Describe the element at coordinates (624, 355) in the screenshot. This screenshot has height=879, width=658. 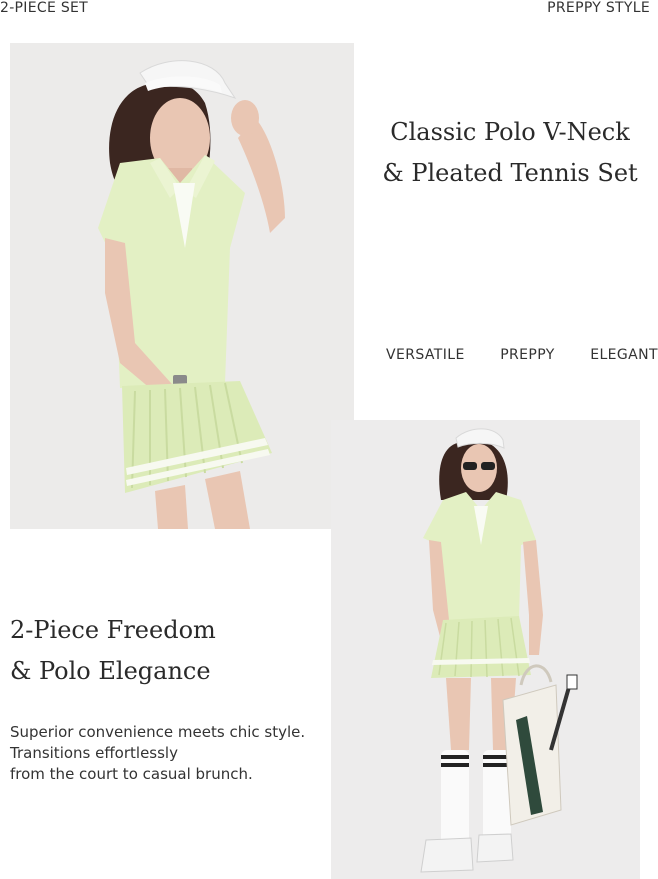
I see `tag-elegant: ELEGANT` at that location.